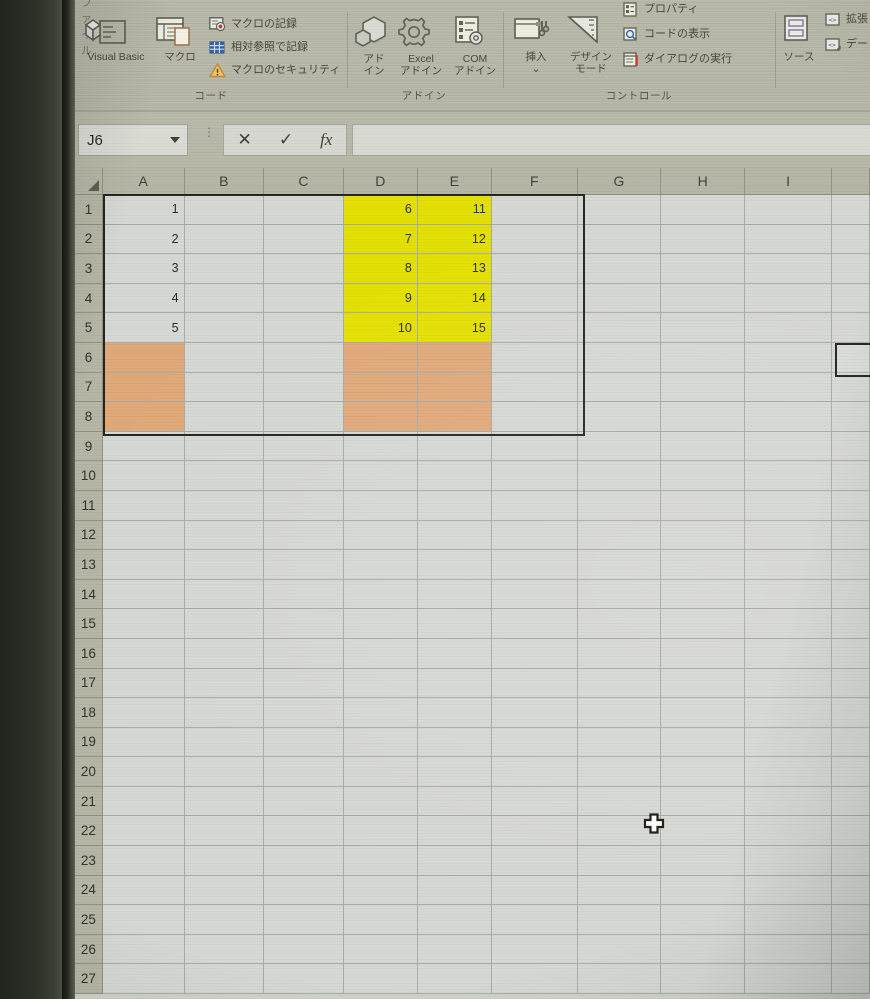 The image size is (870, 999). Describe the element at coordinates (303, 801) in the screenshot. I see `cell-C21` at that location.